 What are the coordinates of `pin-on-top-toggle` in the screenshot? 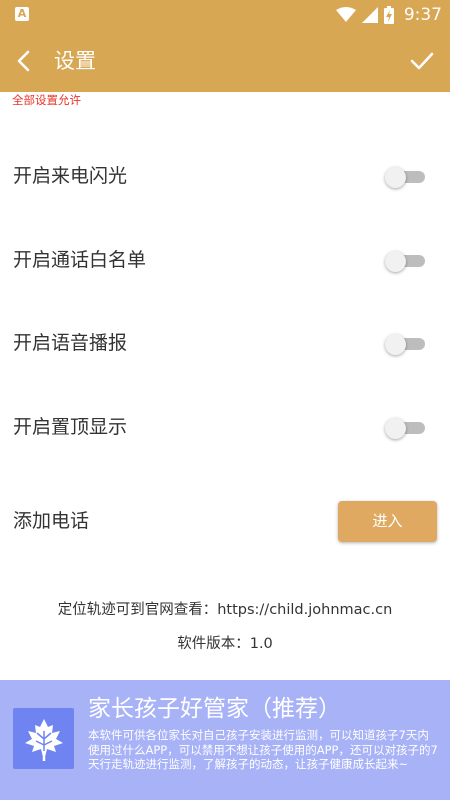 It's located at (405, 428).